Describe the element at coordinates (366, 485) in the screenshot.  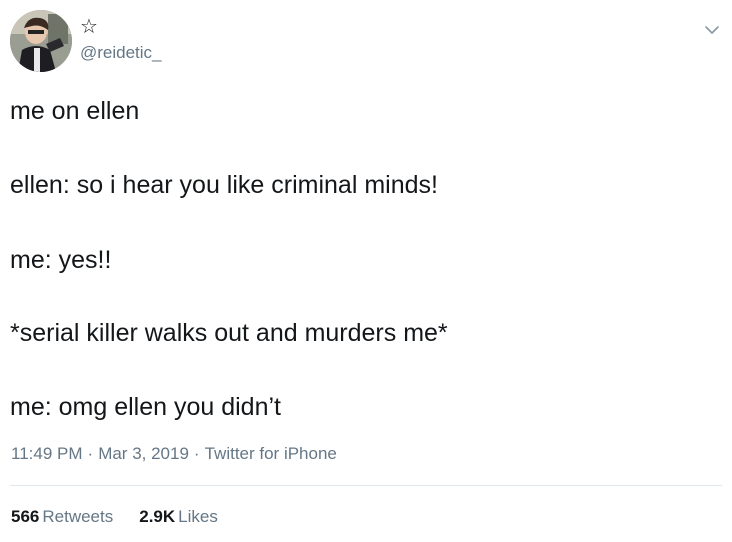
I see `divider` at that location.